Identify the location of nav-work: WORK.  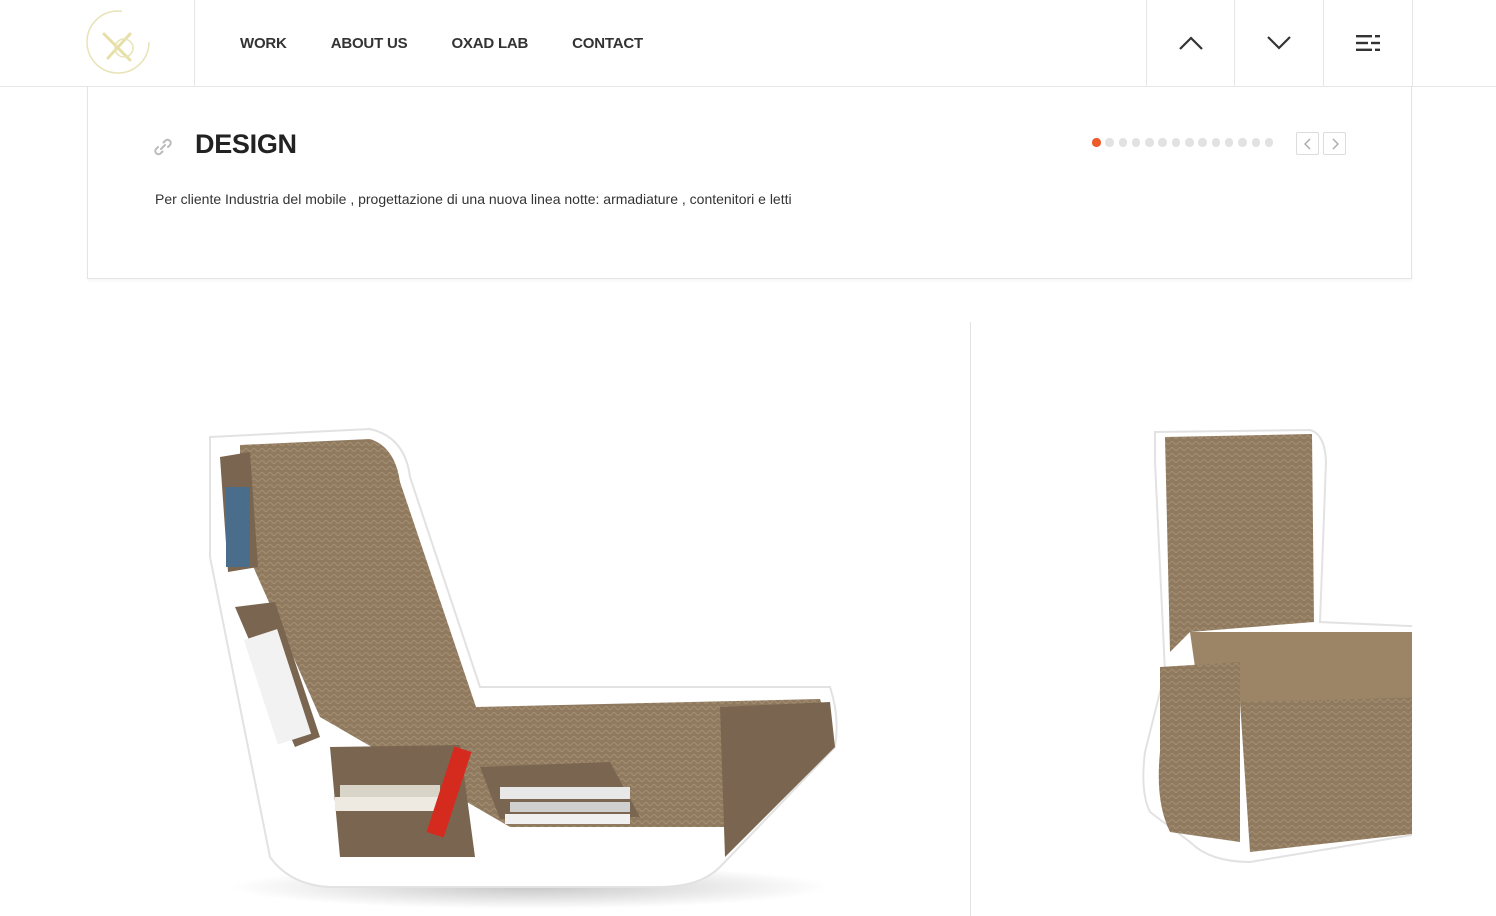
(263, 43).